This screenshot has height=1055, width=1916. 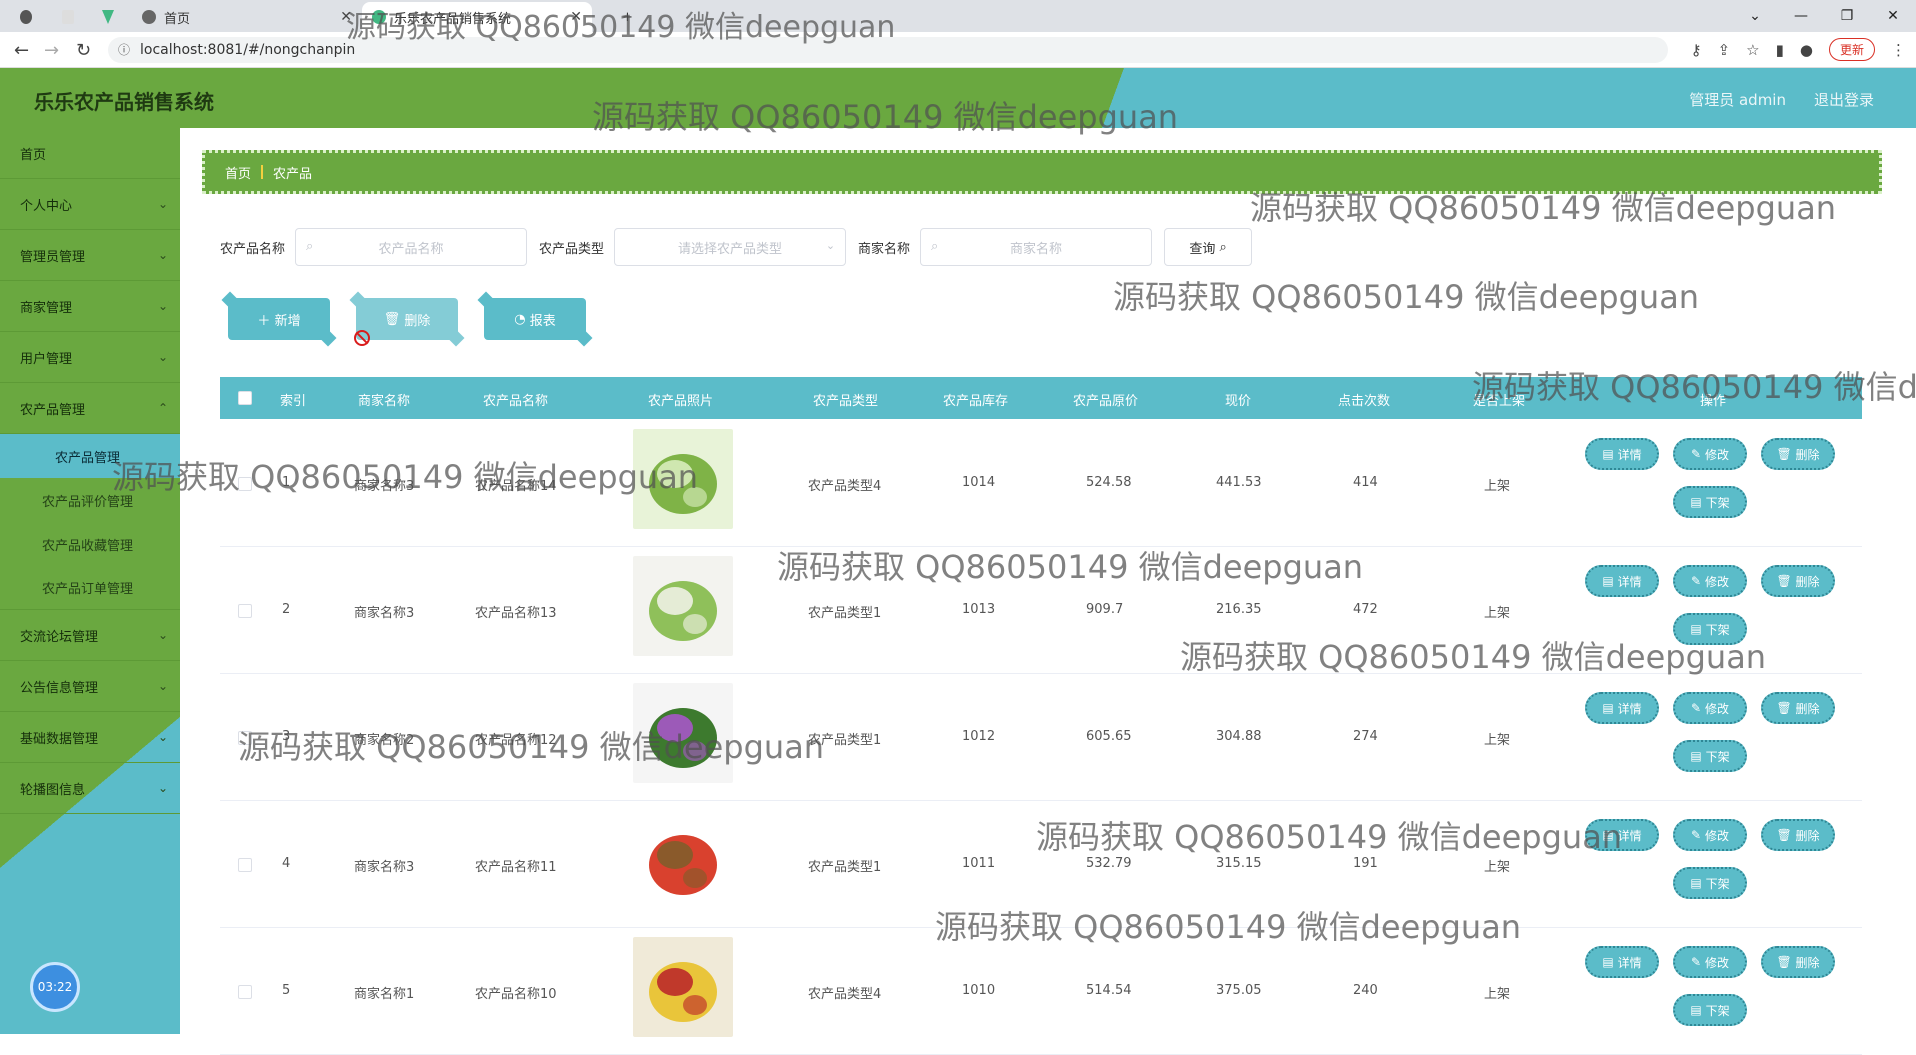 I want to click on sidebar-item-notices: 公告信息管理 ⌄, so click(x=90, y=686).